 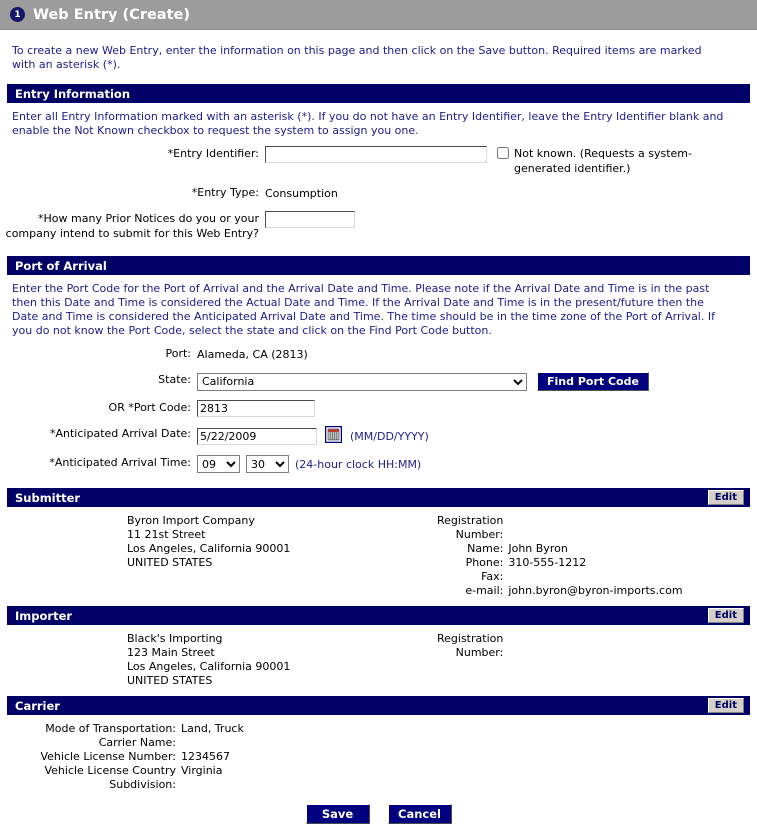 I want to click on not-known-checkbox, so click(x=503, y=153).